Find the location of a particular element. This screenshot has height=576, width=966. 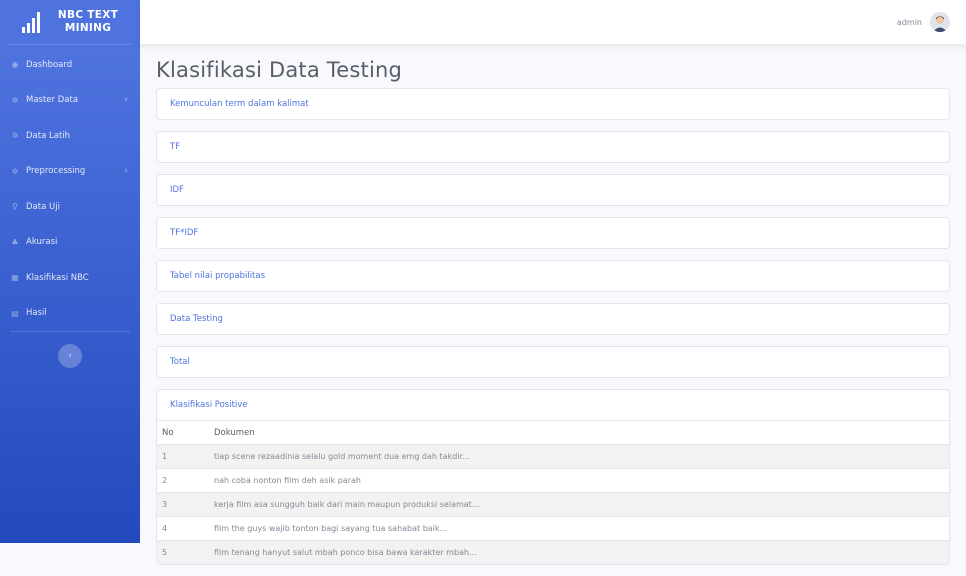

sidebar-item-label: Preprocessing is located at coordinates (56, 171).